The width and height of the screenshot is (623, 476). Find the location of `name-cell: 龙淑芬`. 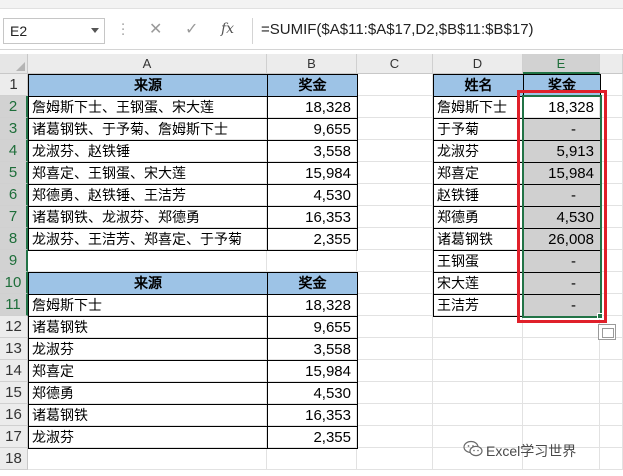

name-cell: 龙淑芬 is located at coordinates (478, 151).